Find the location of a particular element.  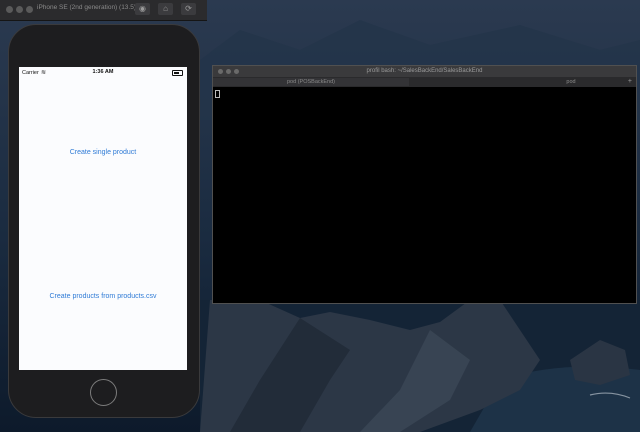

home-button is located at coordinates (103, 392).